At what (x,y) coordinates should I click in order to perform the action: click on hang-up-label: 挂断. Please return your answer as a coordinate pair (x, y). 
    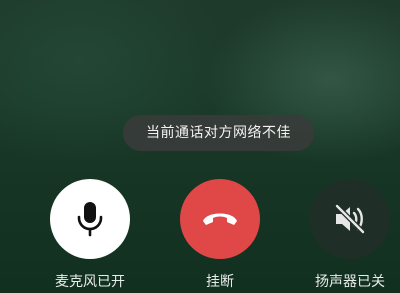
    Looking at the image, I should click on (220, 282).